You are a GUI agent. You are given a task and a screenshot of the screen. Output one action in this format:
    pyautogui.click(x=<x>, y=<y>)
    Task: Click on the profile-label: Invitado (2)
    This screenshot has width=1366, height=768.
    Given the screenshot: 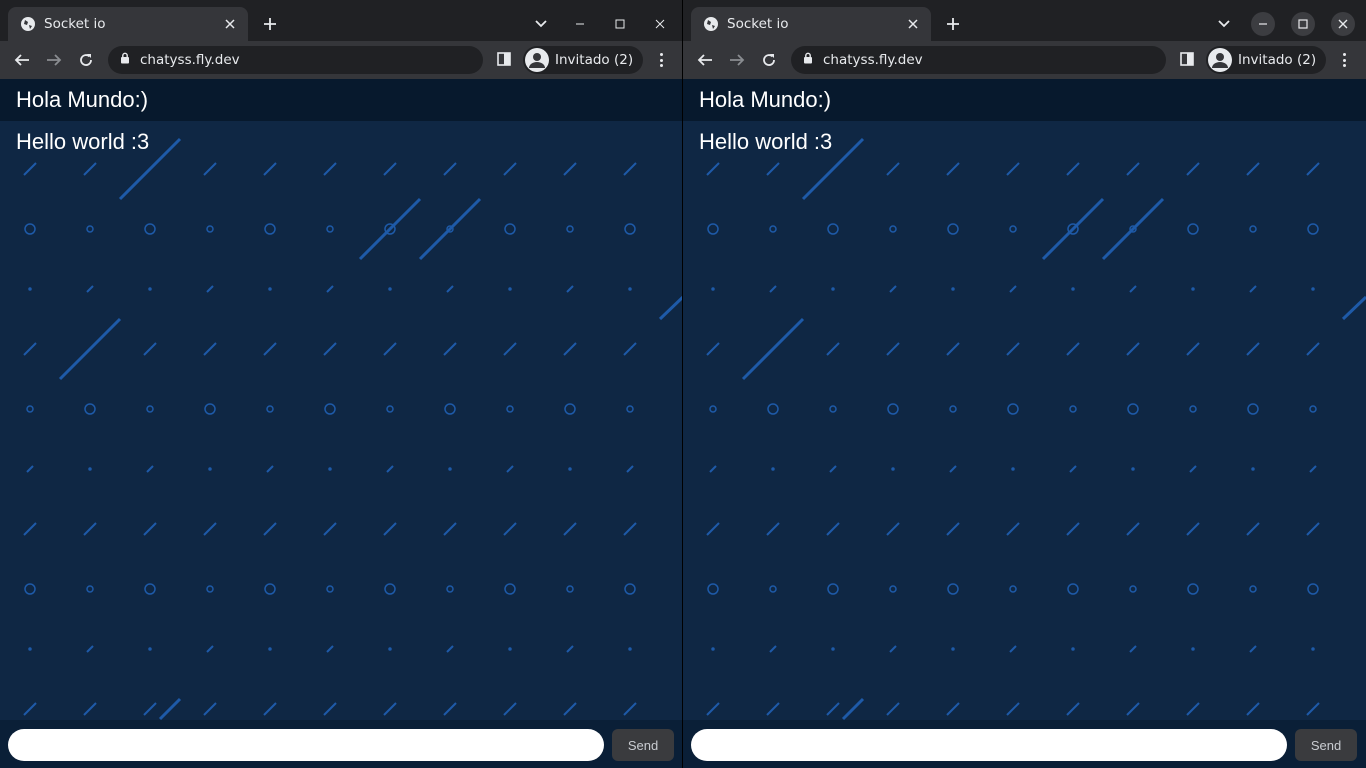 What is the action you would take?
    pyautogui.click(x=1277, y=60)
    